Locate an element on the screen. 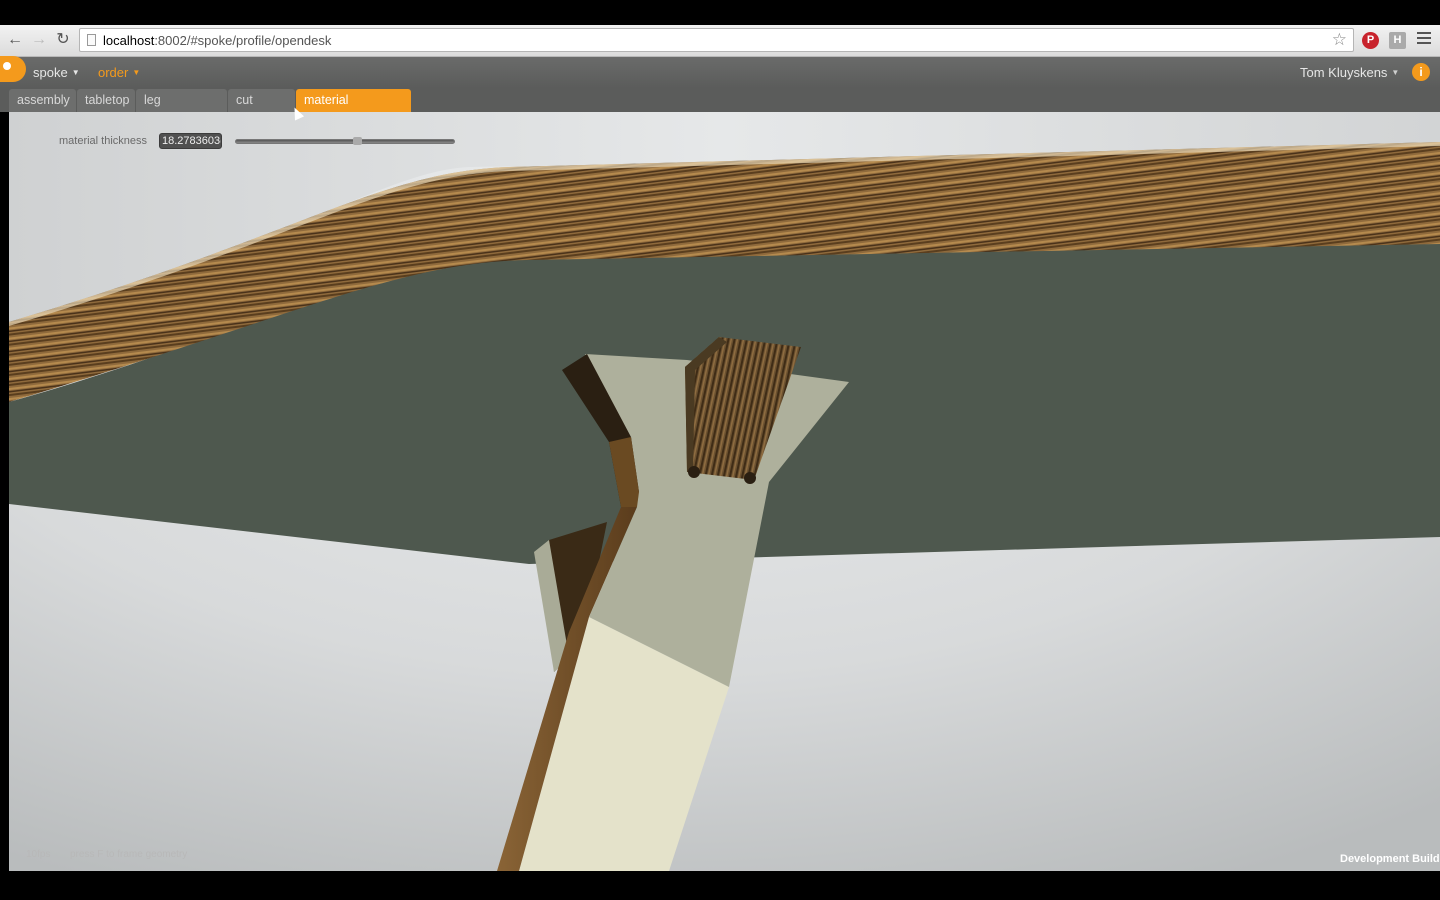 This screenshot has width=1440, height=900. star-icon: ☆ is located at coordinates (1339, 40).